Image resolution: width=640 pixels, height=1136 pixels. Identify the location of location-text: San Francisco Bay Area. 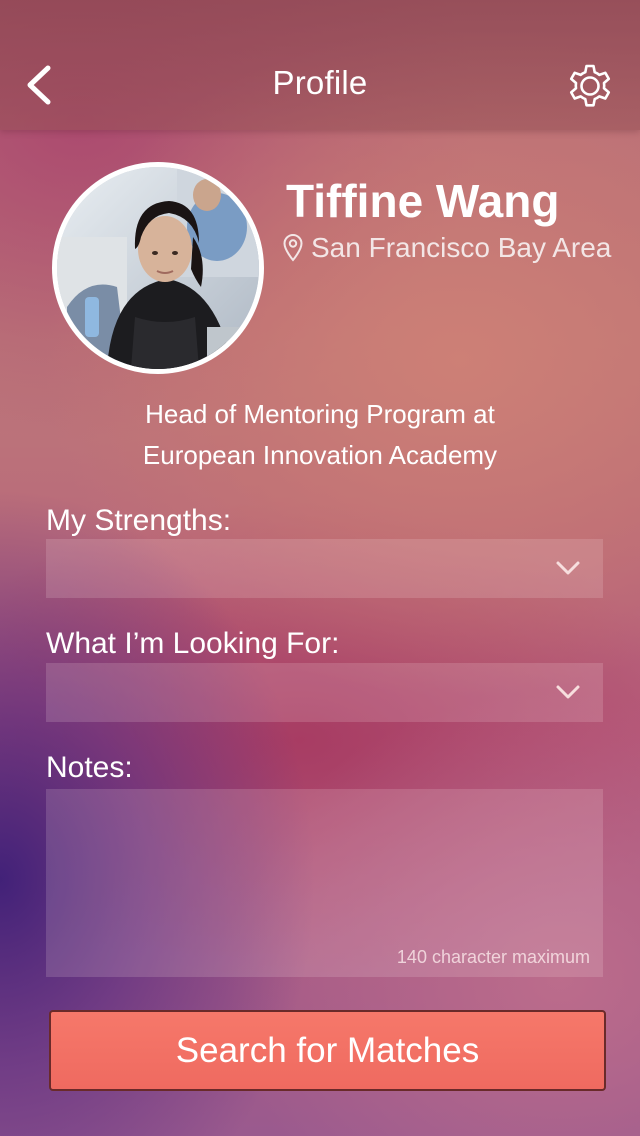
(461, 247).